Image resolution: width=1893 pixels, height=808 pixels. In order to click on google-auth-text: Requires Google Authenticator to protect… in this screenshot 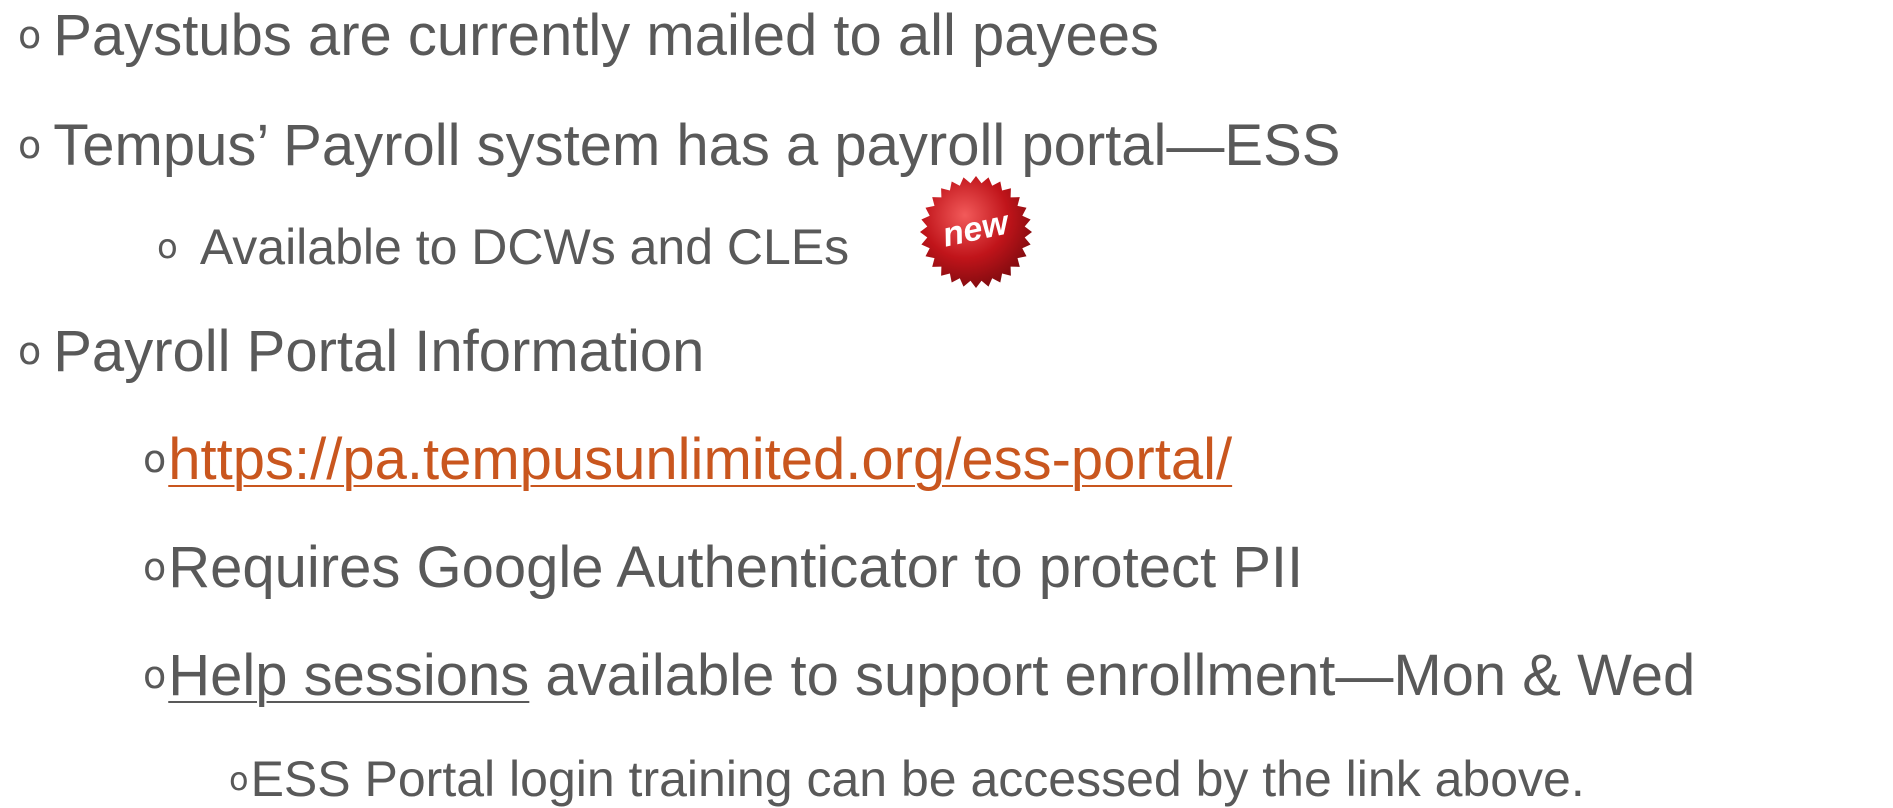, I will do `click(736, 567)`.